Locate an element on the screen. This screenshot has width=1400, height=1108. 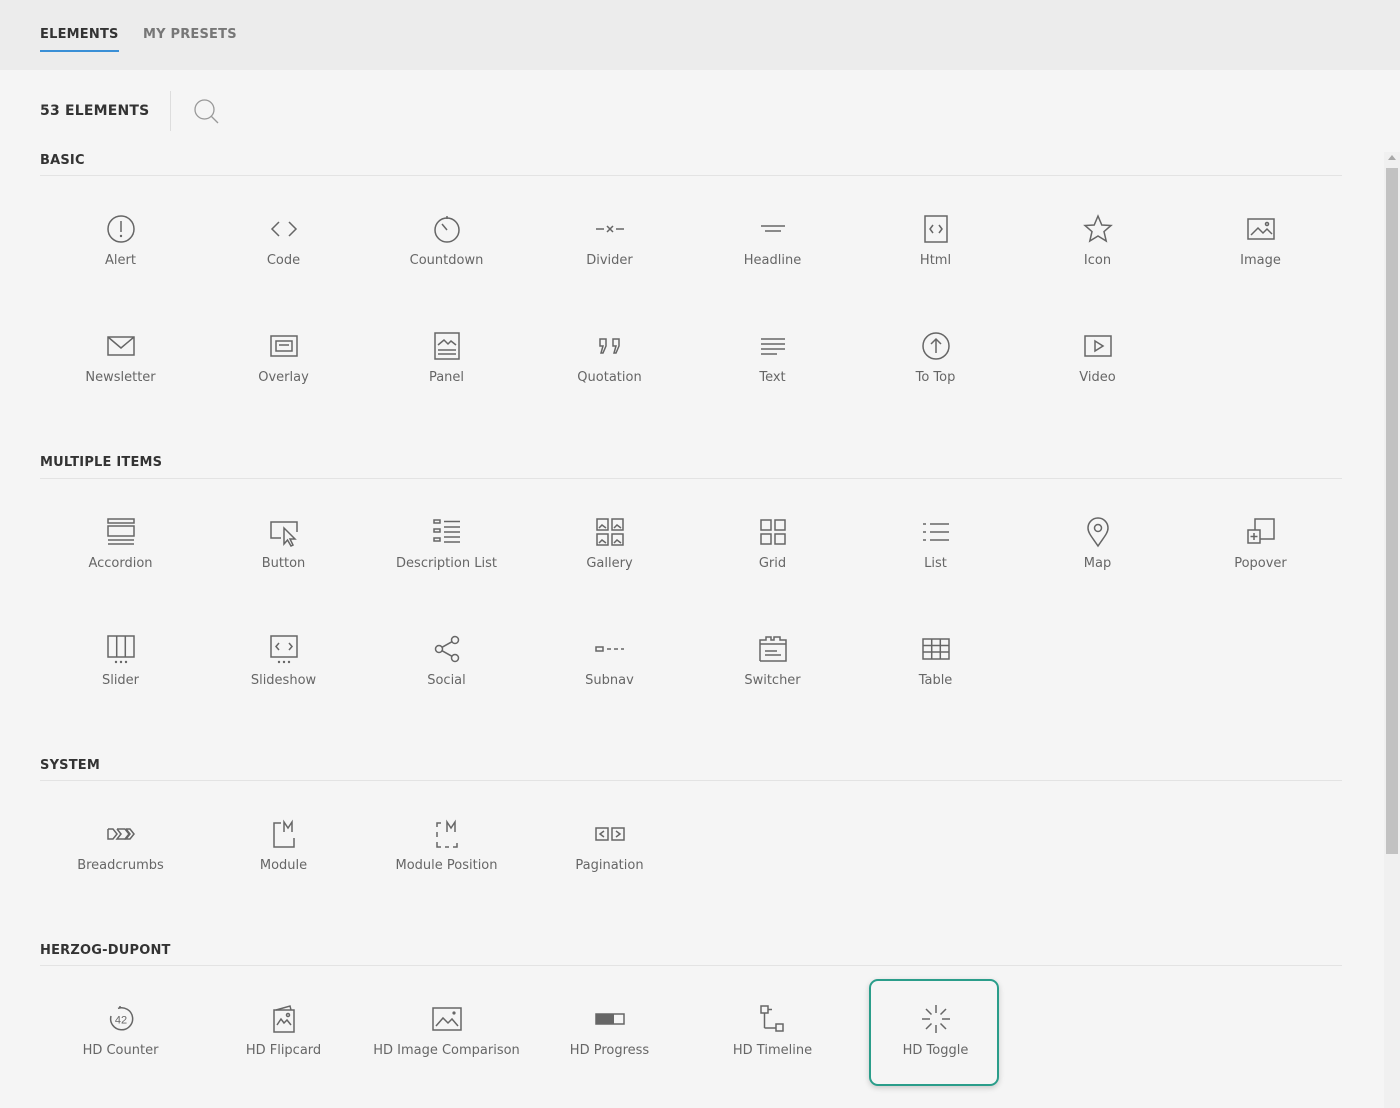
element-item-pagination: Pagination is located at coordinates (609, 868).